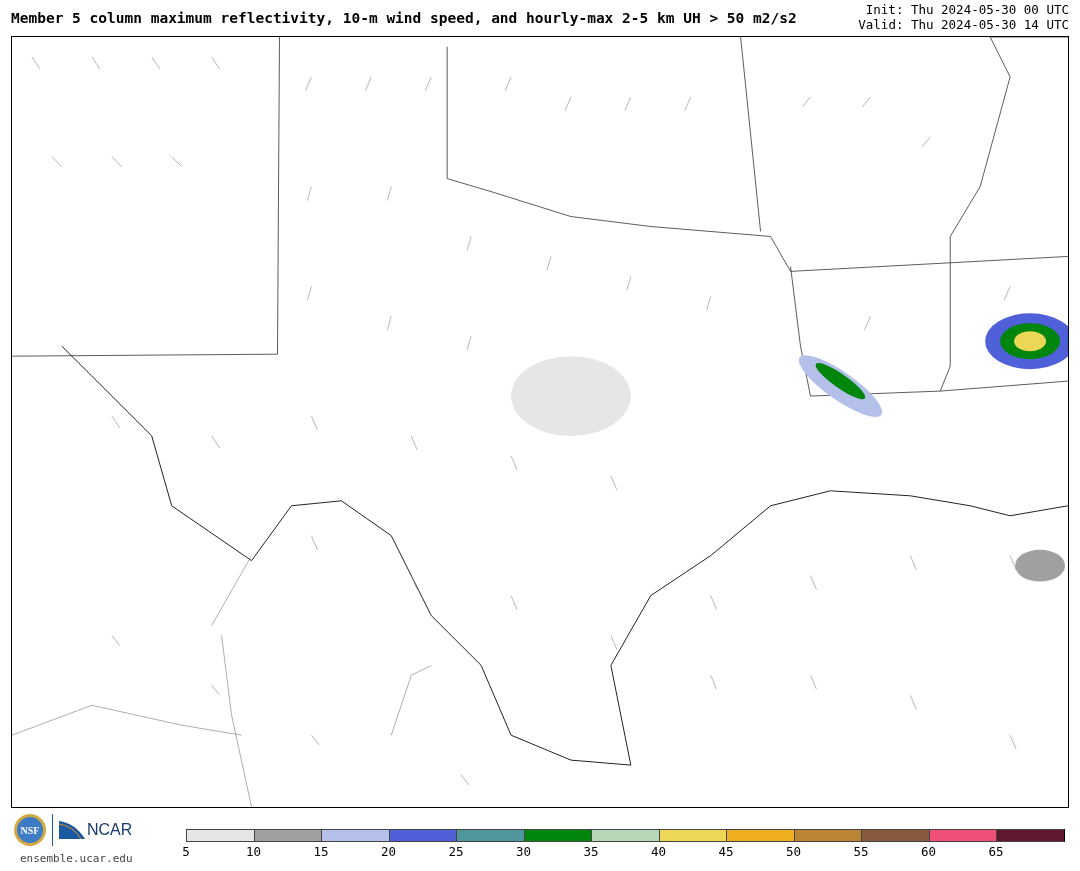 The width and height of the screenshot is (1080, 871). Describe the element at coordinates (110, 830) in the screenshot. I see `ncar-logo-text: NCAR` at that location.